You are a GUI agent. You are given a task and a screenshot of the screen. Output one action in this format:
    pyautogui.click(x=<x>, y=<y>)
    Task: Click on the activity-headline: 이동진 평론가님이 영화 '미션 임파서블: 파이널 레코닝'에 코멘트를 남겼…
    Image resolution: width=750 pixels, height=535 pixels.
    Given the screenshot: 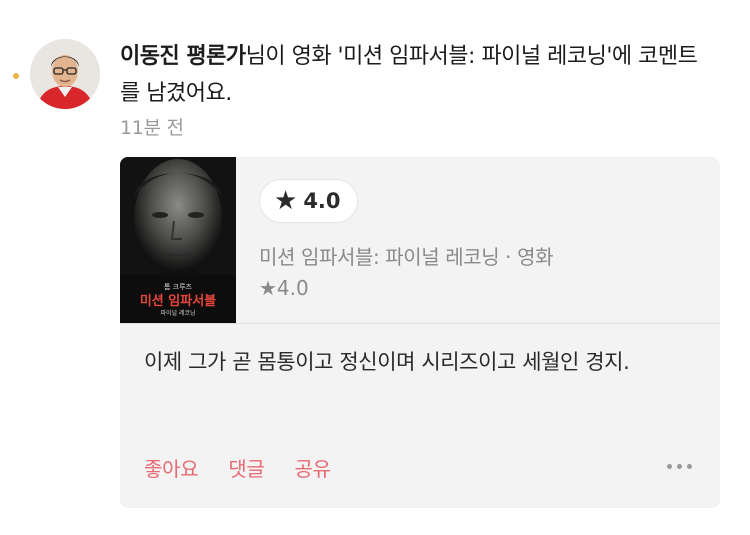 What is the action you would take?
    pyautogui.click(x=415, y=75)
    